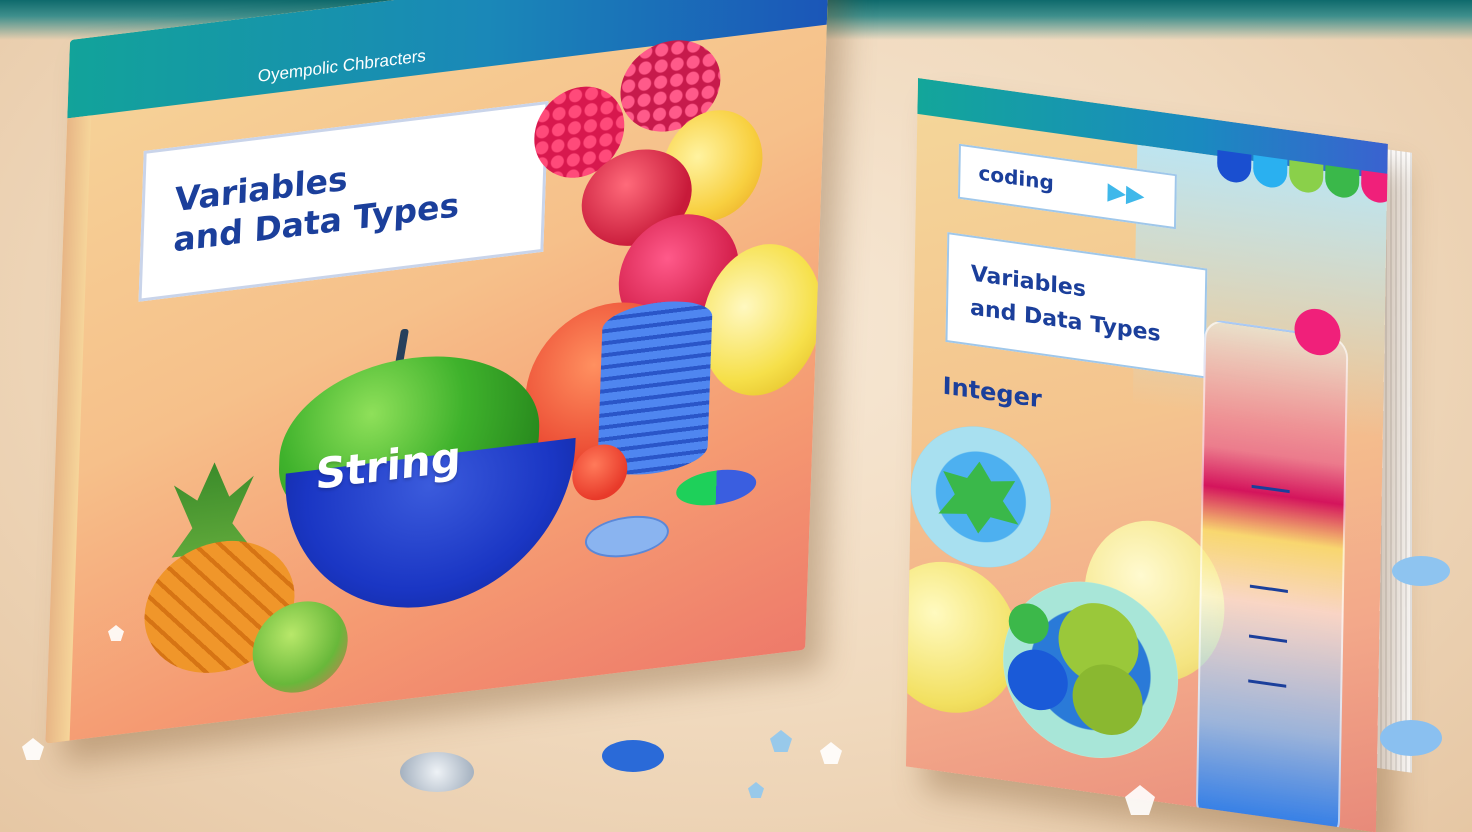 Image resolution: width=1472 pixels, height=832 pixels. I want to click on silver-coin-illustration, so click(437, 772).